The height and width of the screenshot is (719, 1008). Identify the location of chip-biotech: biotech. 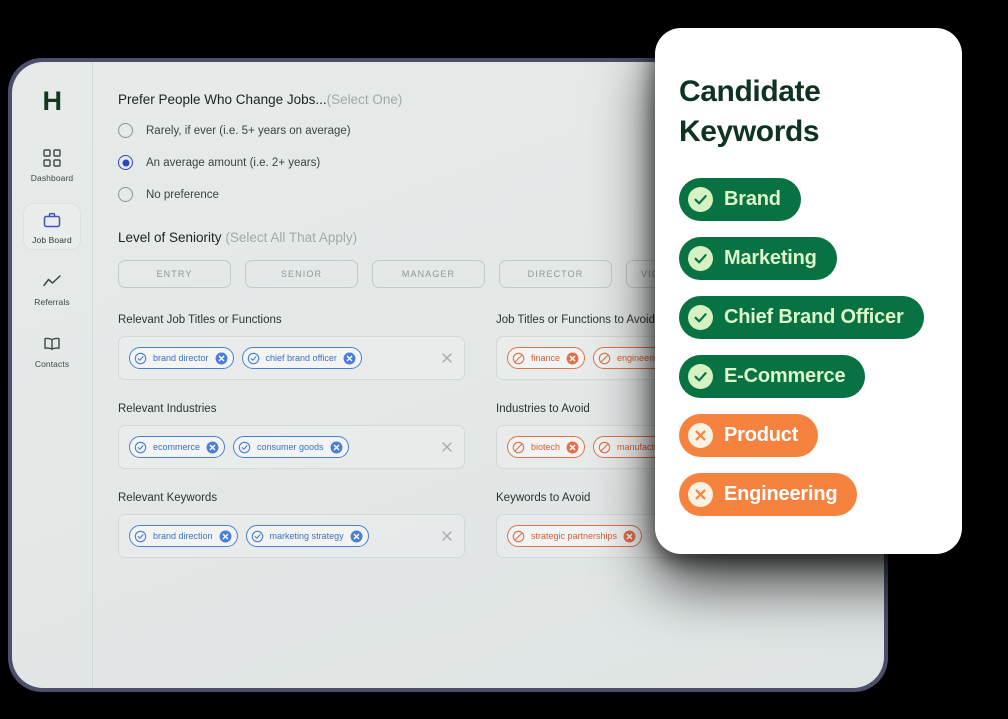
(546, 447).